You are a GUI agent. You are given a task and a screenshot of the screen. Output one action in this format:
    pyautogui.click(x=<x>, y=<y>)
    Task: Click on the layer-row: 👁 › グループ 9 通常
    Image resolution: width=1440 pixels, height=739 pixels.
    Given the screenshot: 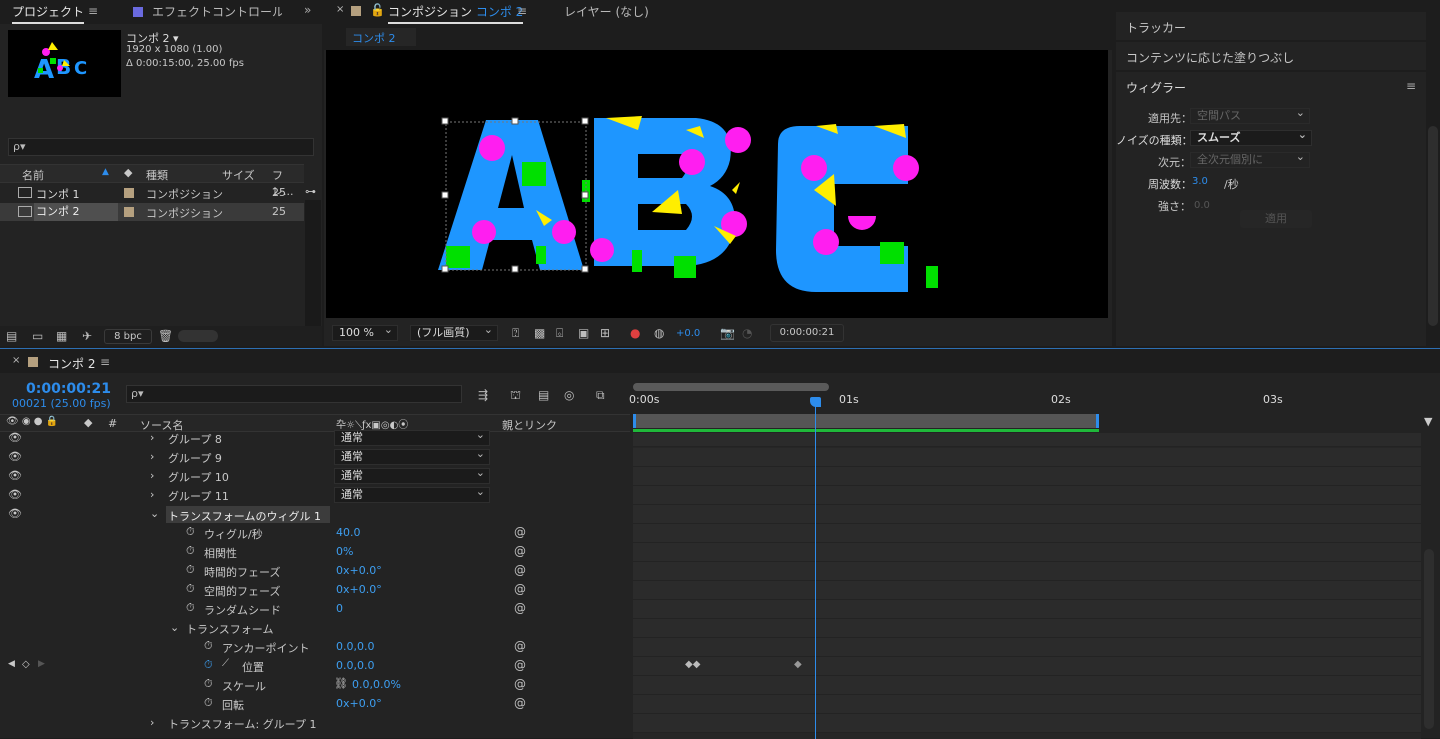 What is the action you would take?
    pyautogui.click(x=315, y=457)
    